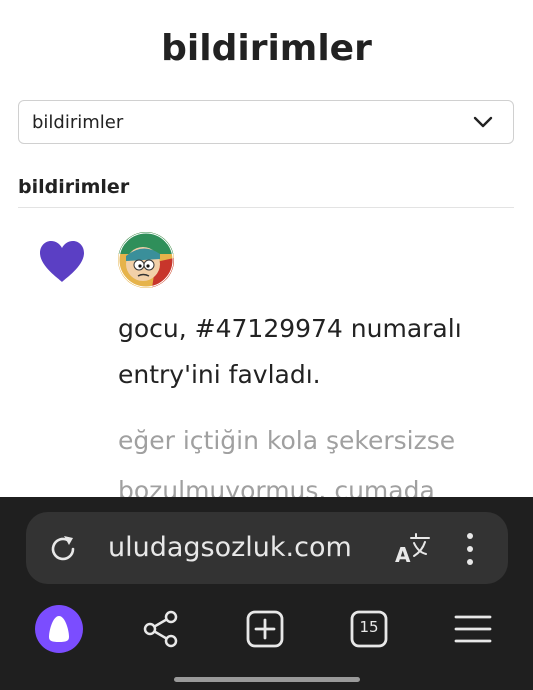  Describe the element at coordinates (219, 374) in the screenshot. I see `notification-text-line2: entry'ini favladı.` at that location.